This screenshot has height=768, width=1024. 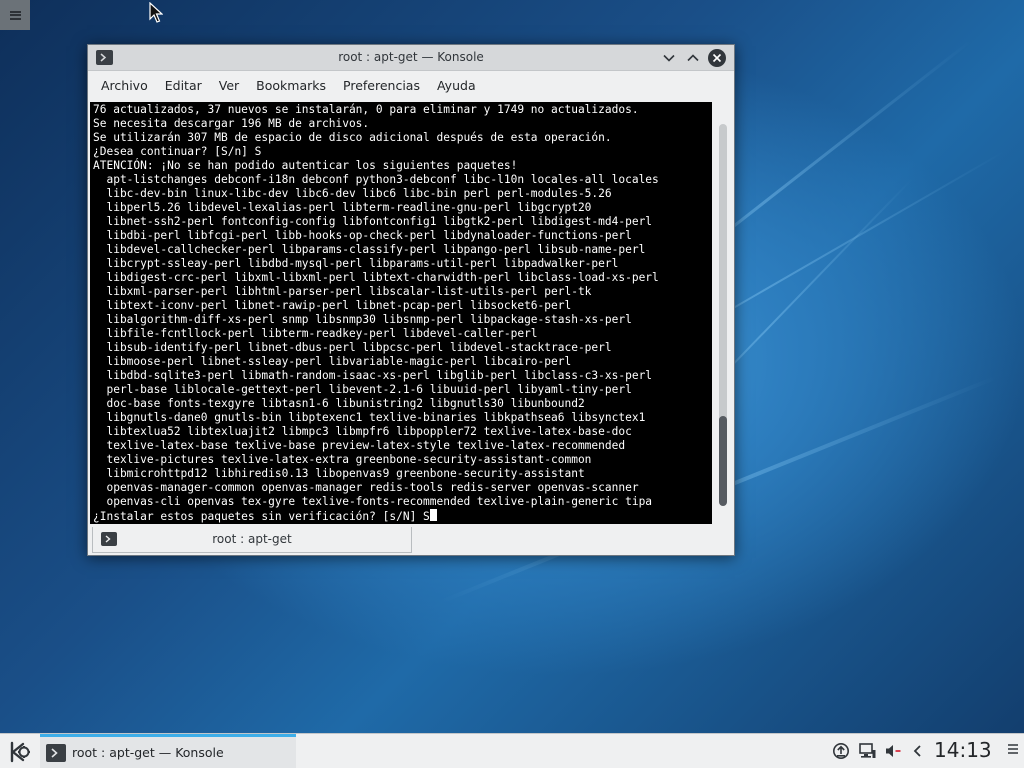 What do you see at coordinates (56, 753) in the screenshot?
I see `terminal-icon` at bounding box center [56, 753].